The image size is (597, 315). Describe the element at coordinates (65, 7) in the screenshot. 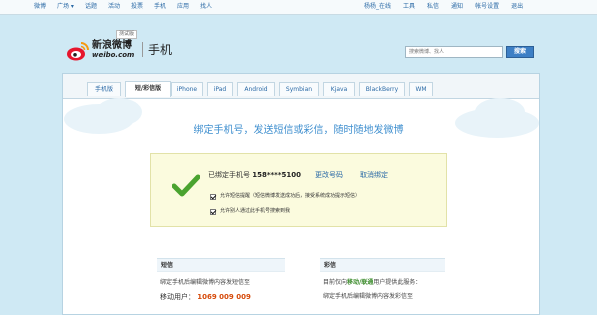

I see `nav-square: 广场 ▾` at that location.